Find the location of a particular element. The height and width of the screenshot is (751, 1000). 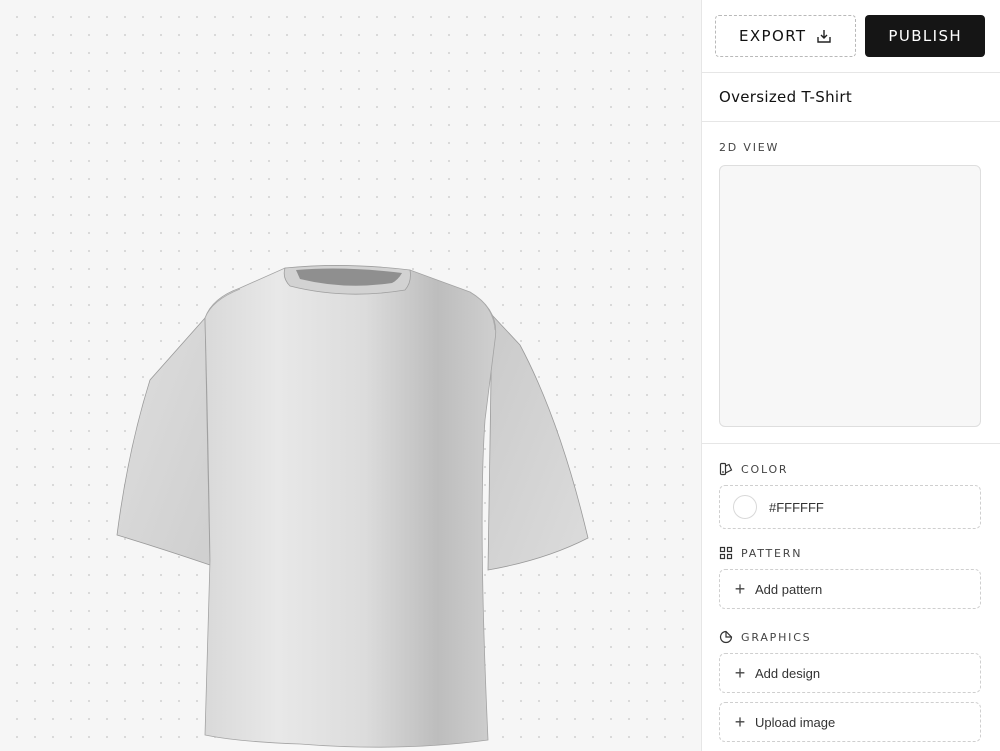

color-value: #FFFFFF is located at coordinates (796, 507).